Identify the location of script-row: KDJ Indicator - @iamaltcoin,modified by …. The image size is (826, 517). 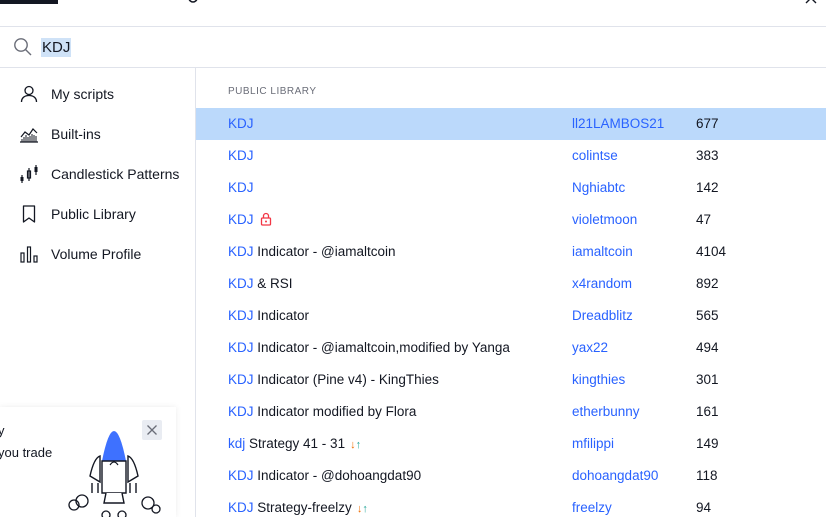
(511, 348).